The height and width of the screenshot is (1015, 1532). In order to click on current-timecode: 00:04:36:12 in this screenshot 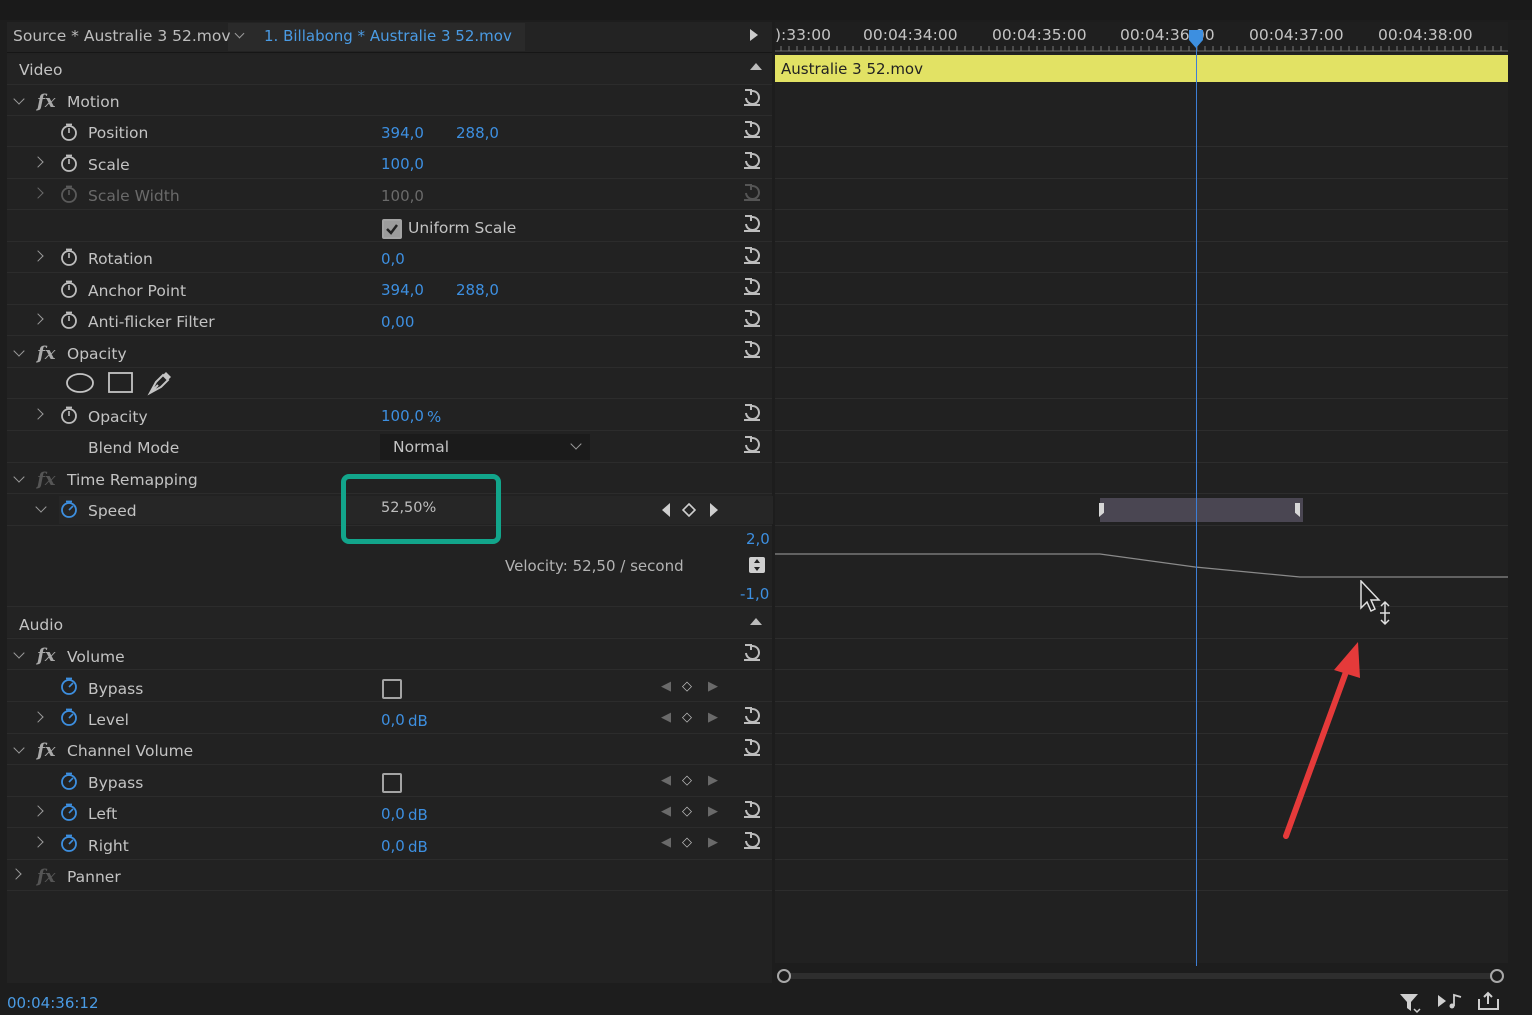, I will do `click(53, 1003)`.